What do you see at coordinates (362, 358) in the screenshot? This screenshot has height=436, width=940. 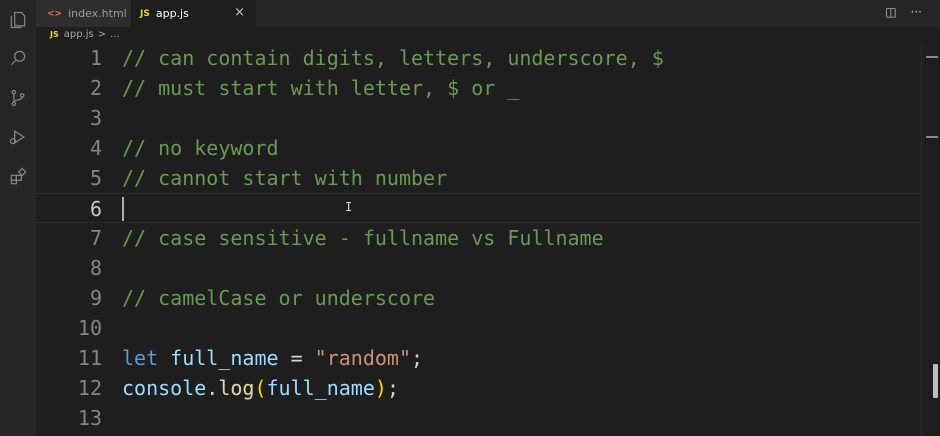 I see `string: "random"` at bounding box center [362, 358].